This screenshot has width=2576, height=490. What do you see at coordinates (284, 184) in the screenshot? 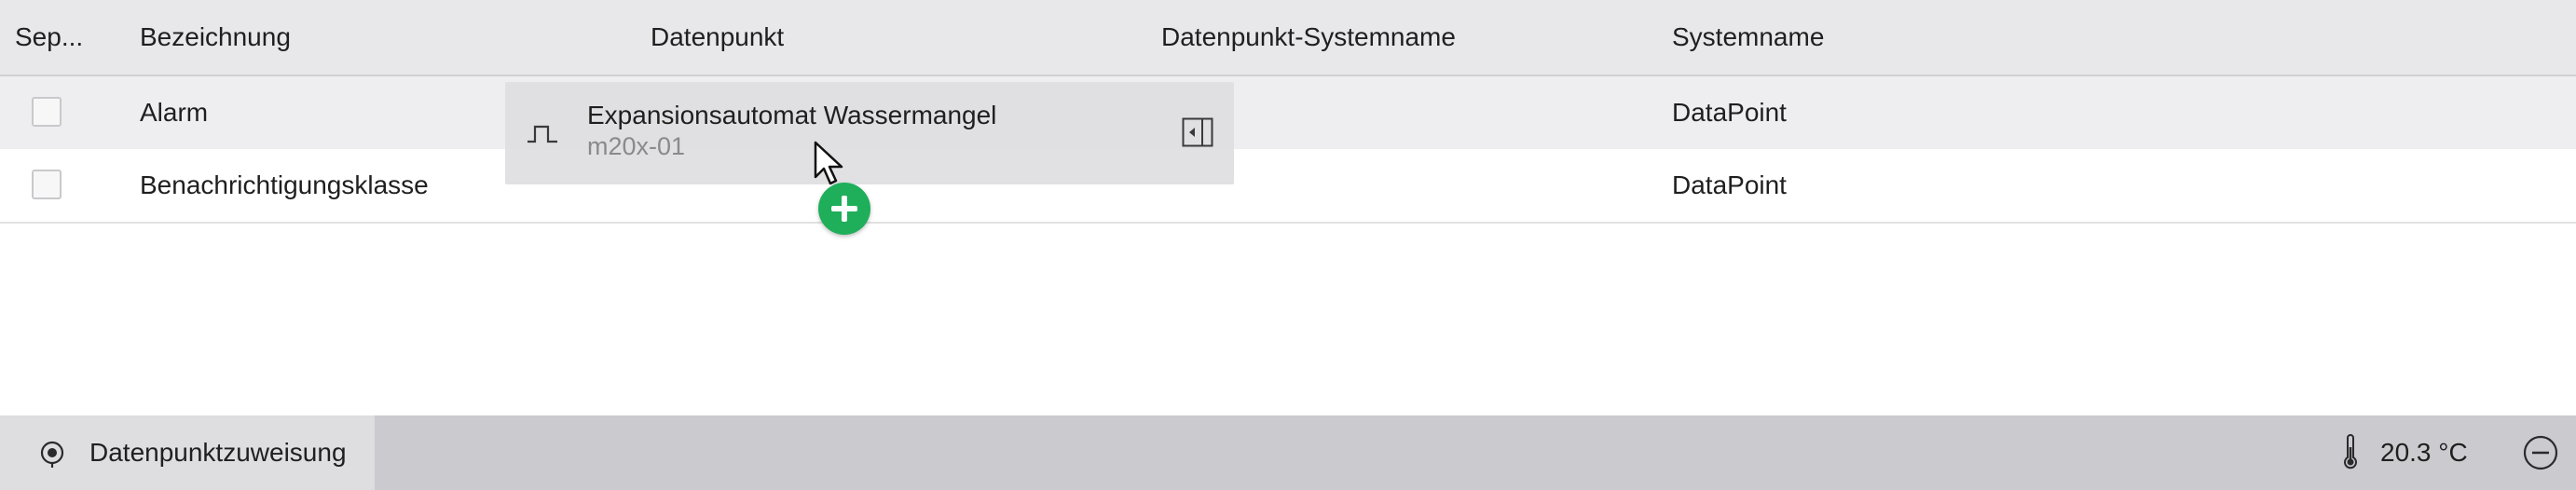
I see `cell-bezeichnung: Benachrichtigungsklasse` at bounding box center [284, 184].